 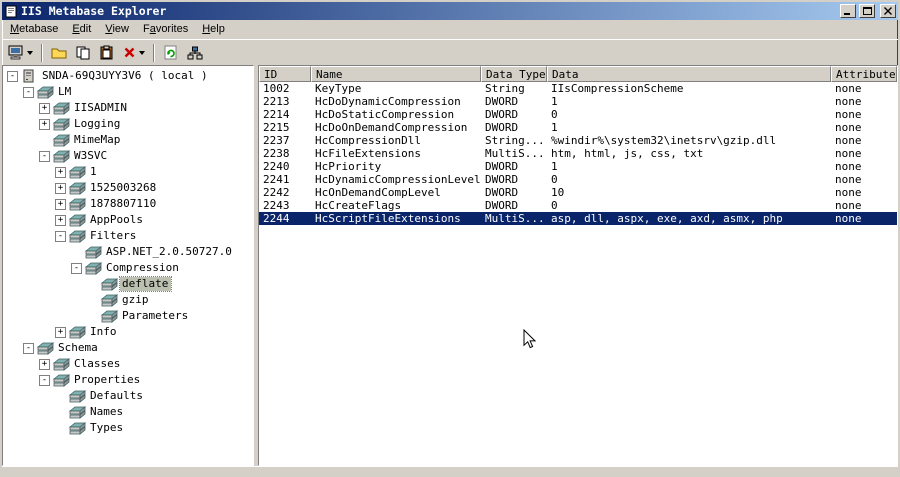 What do you see at coordinates (128, 364) in the screenshot?
I see `tree-item-classes: + Classes` at bounding box center [128, 364].